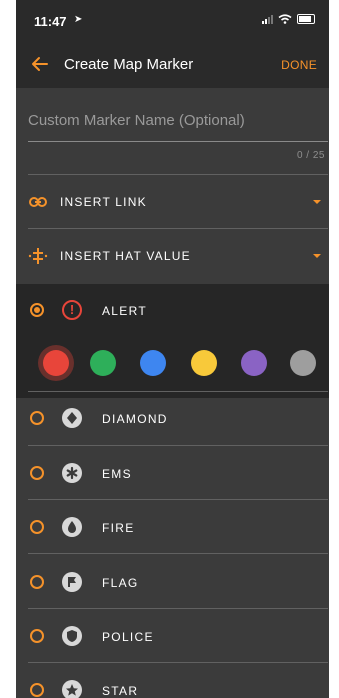 The width and height of the screenshot is (339, 698). I want to click on flag-icon, so click(72, 582).